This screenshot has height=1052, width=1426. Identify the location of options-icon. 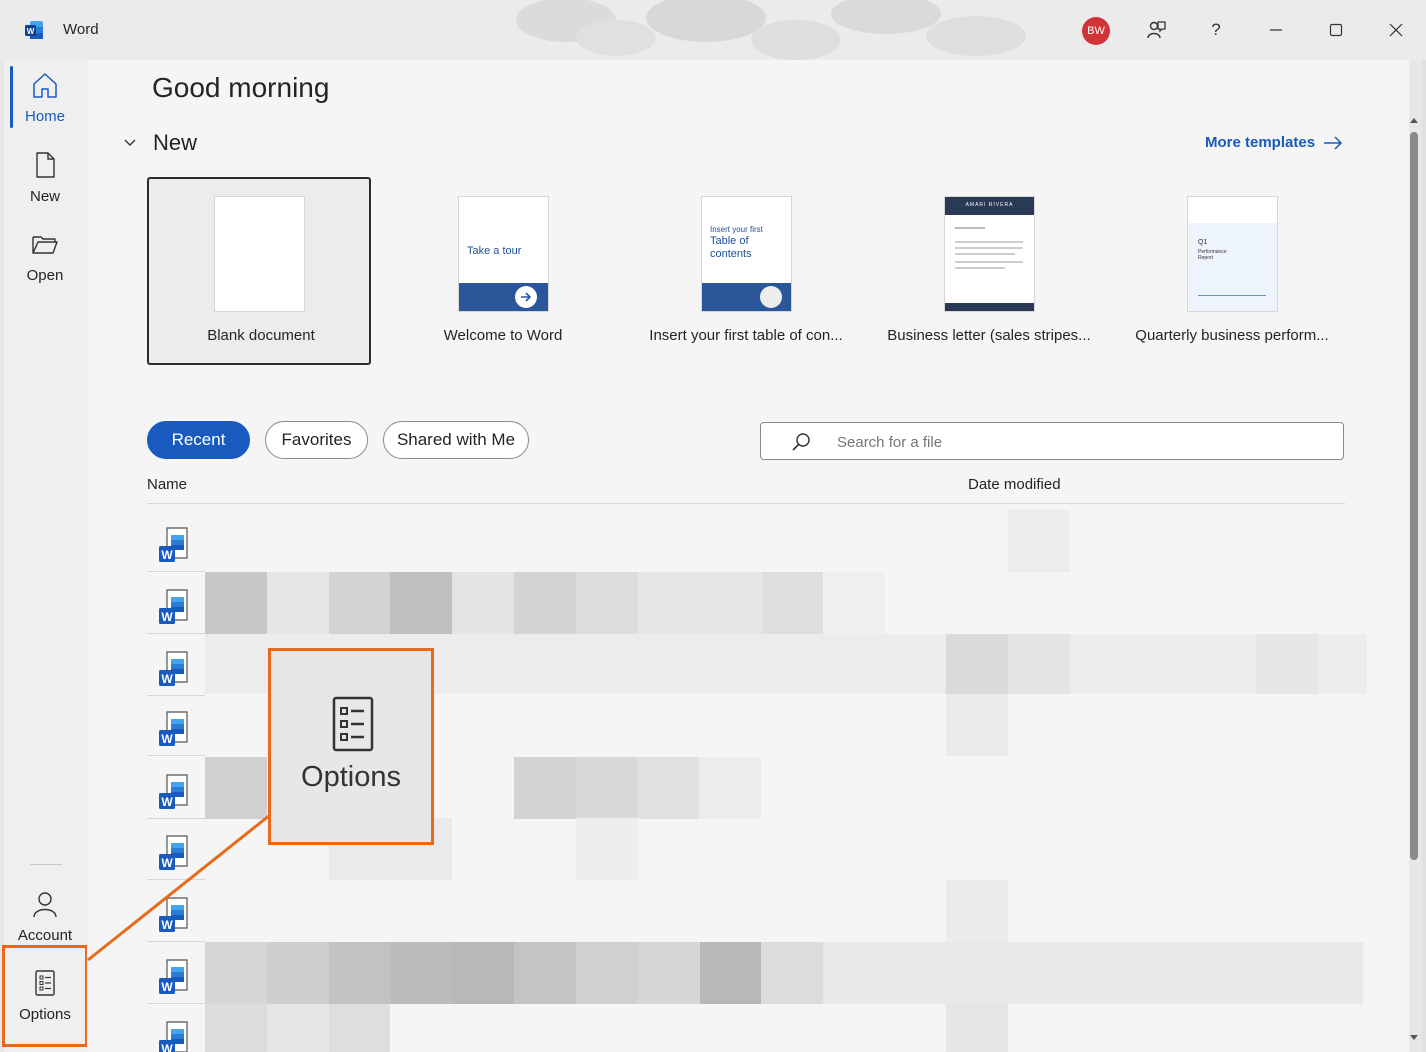
(353, 724).